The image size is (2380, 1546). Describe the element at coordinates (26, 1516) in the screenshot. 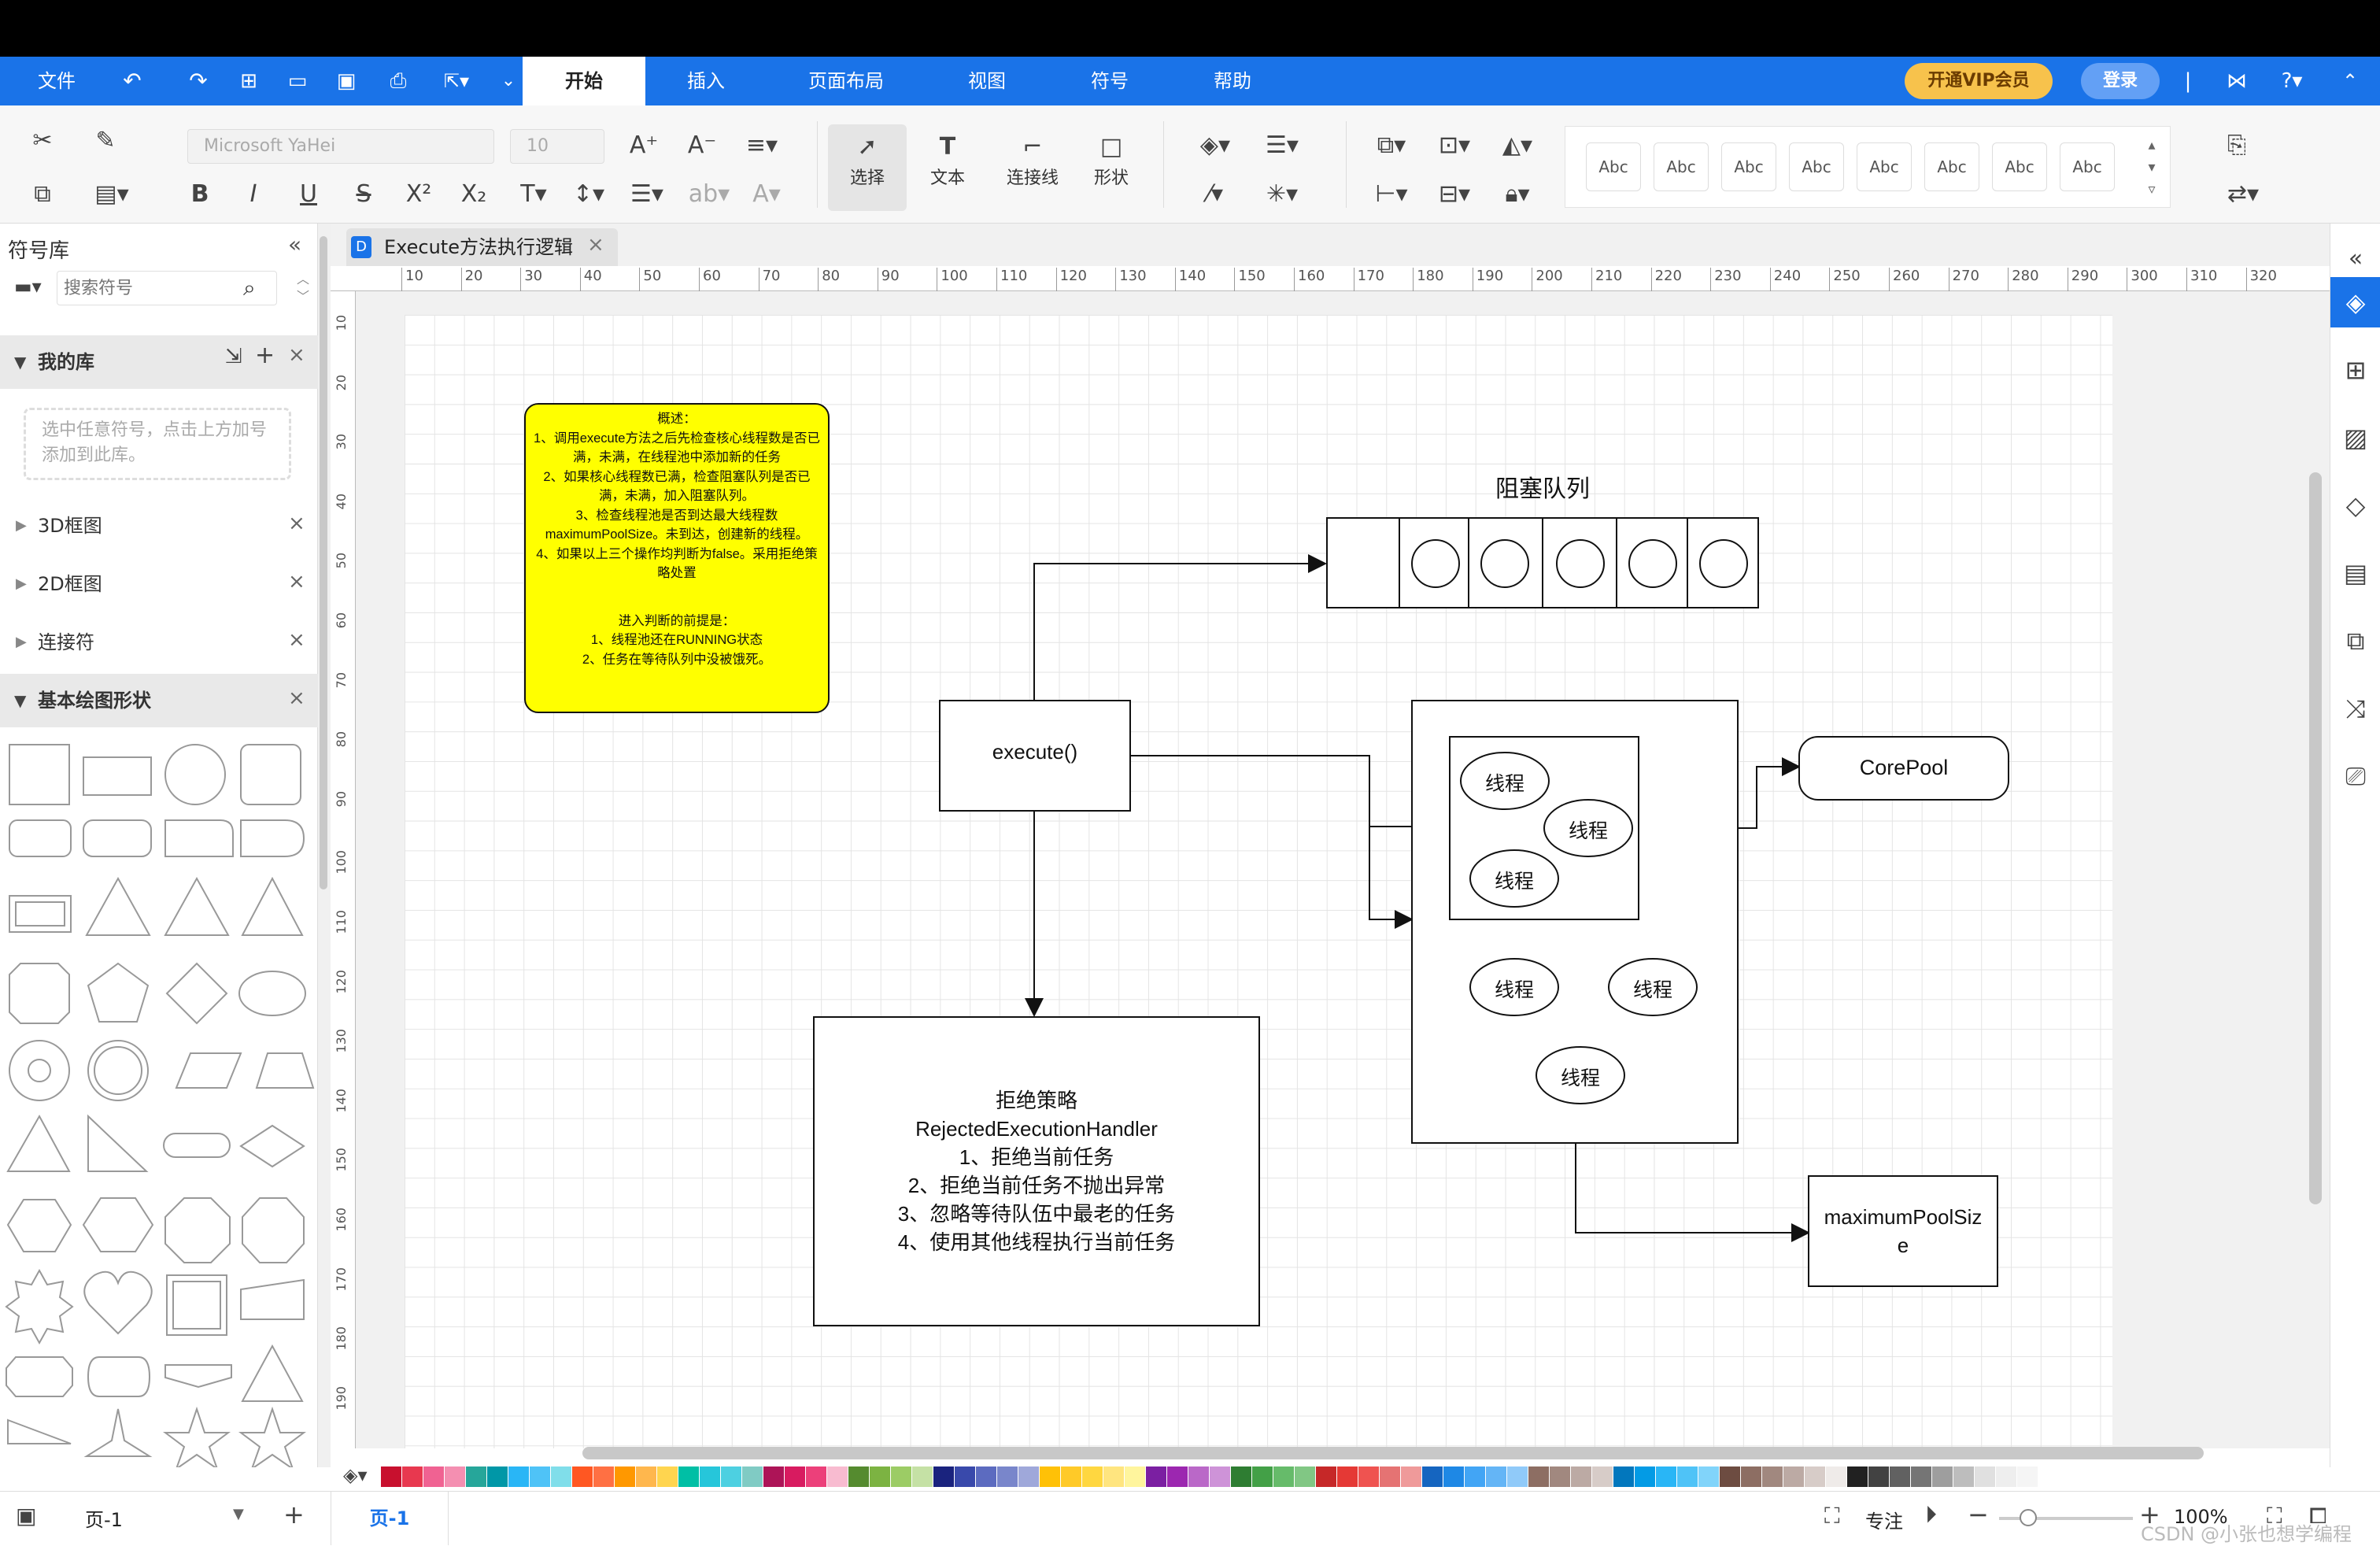

I see `page-view-icon: ▣` at that location.